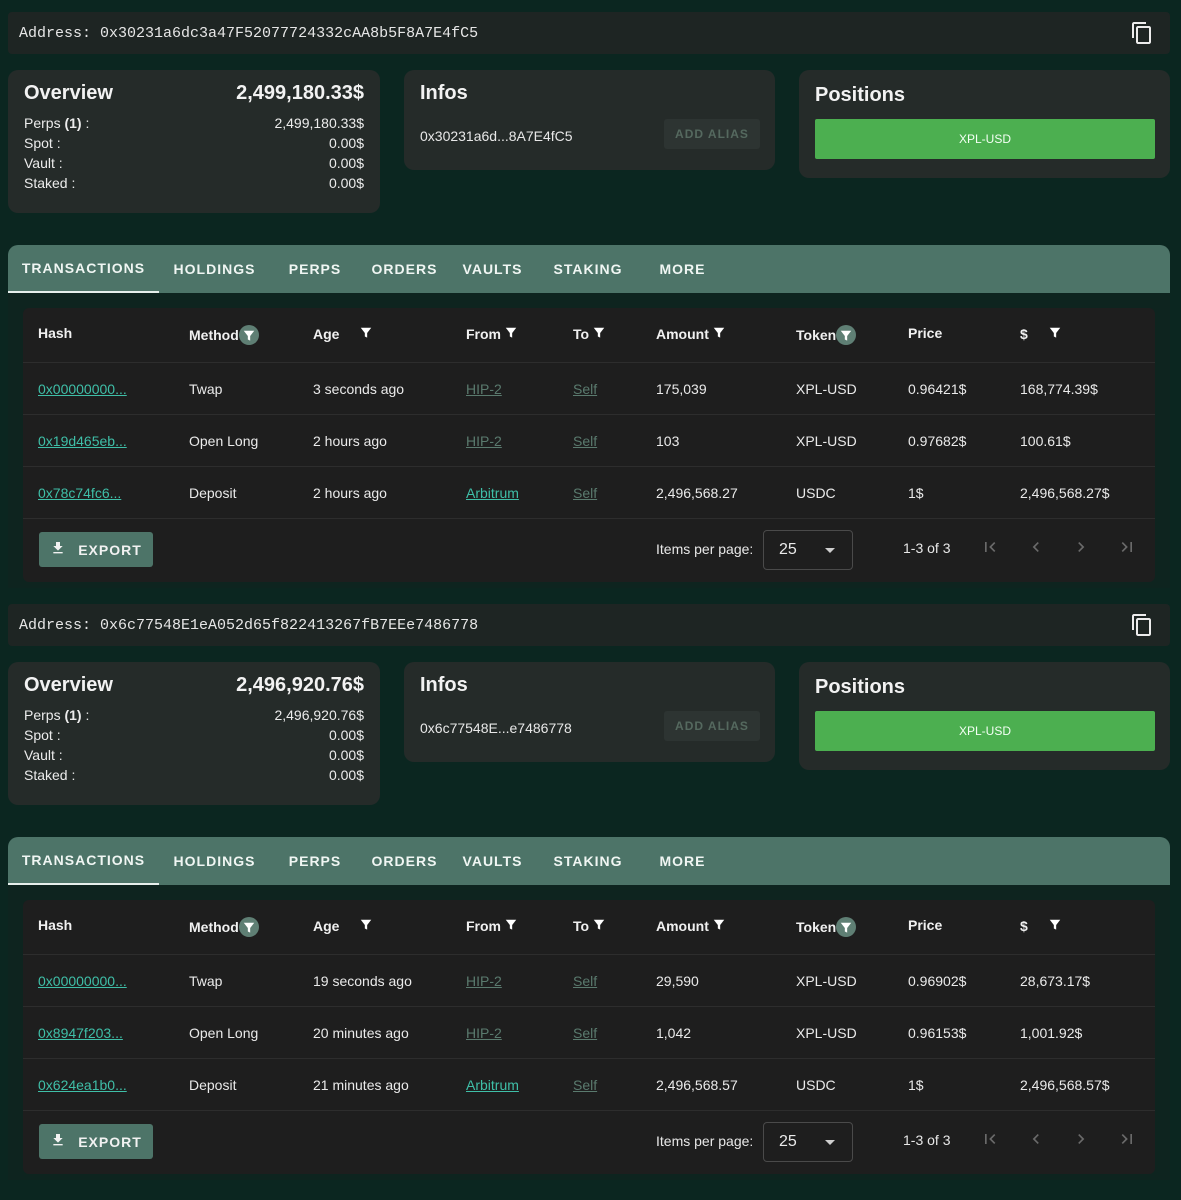 This screenshot has width=1181, height=1200. Describe the element at coordinates (444, 685) in the screenshot. I see `infos-title: Infos` at that location.